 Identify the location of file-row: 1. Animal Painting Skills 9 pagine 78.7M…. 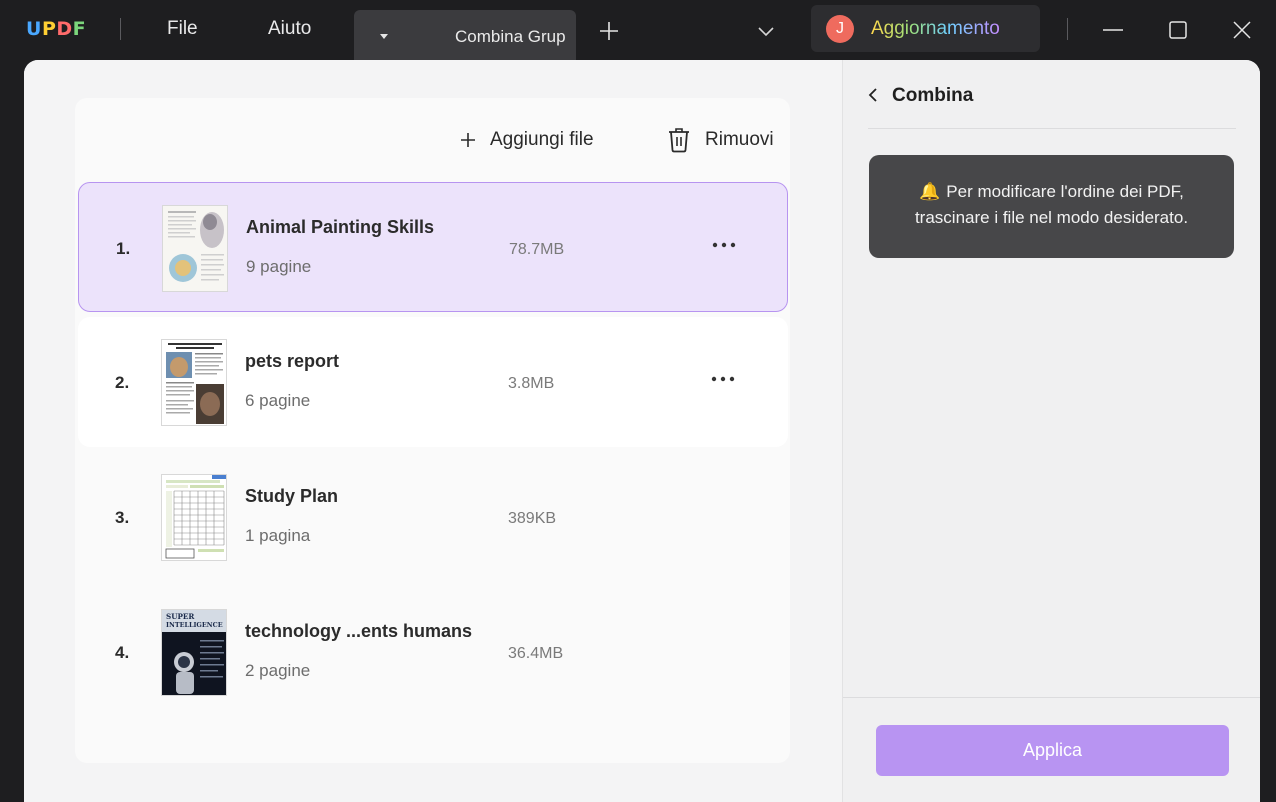
(433, 247).